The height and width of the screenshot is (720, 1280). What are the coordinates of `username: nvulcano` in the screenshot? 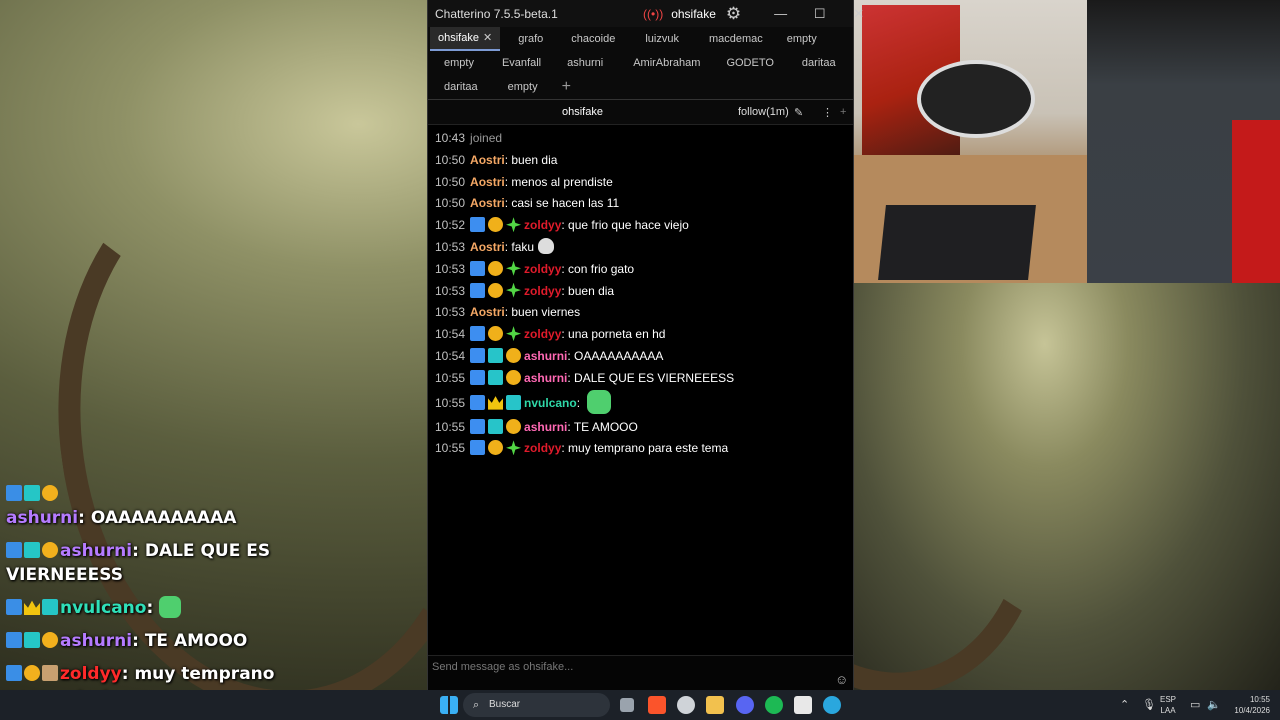 It's located at (550, 403).